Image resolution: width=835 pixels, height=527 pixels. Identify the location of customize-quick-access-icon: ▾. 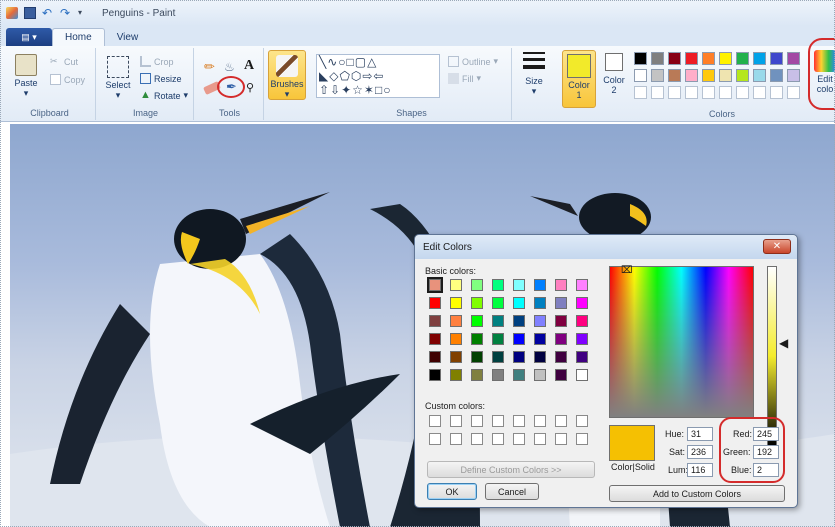
(84, 13).